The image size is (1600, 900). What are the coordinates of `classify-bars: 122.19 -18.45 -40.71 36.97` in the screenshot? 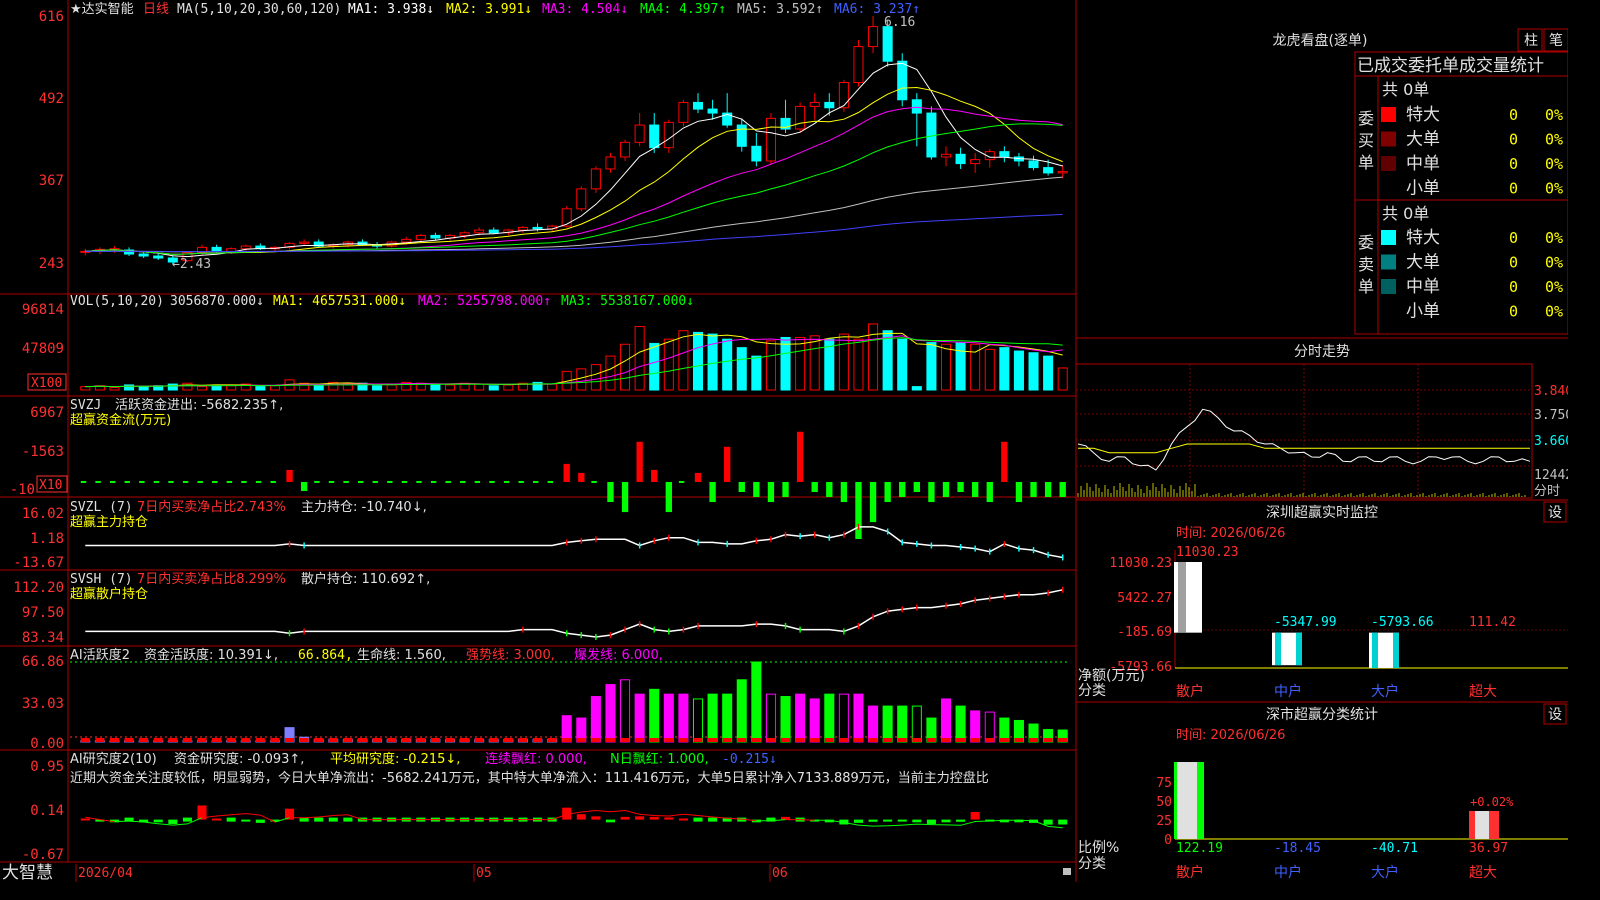 It's located at (1341, 809).